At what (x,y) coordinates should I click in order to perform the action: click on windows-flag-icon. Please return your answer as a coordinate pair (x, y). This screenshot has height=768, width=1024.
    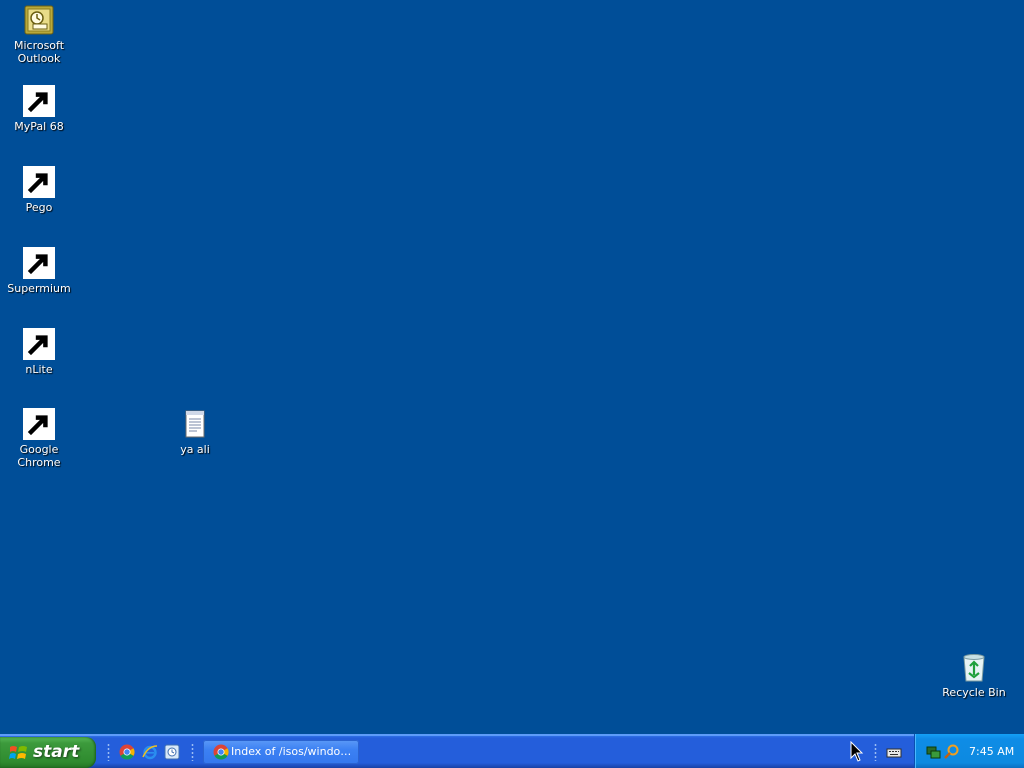
    Looking at the image, I should click on (18, 752).